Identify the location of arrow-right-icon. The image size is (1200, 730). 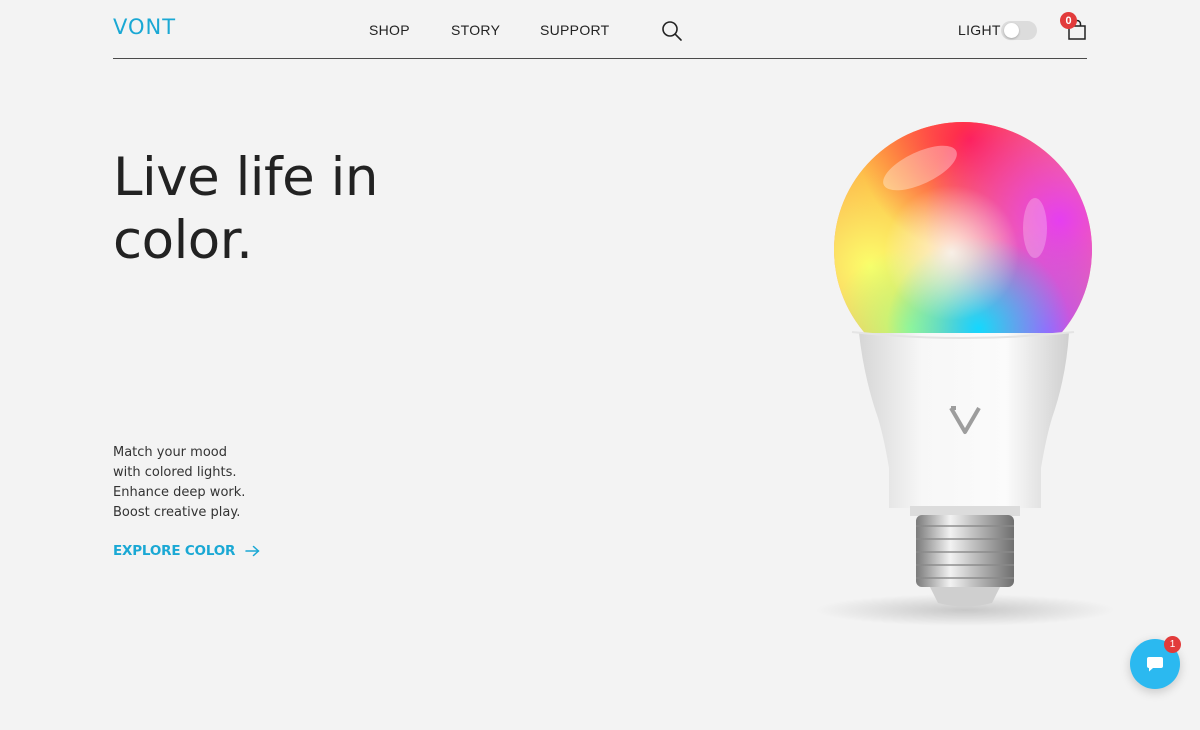
(252, 551).